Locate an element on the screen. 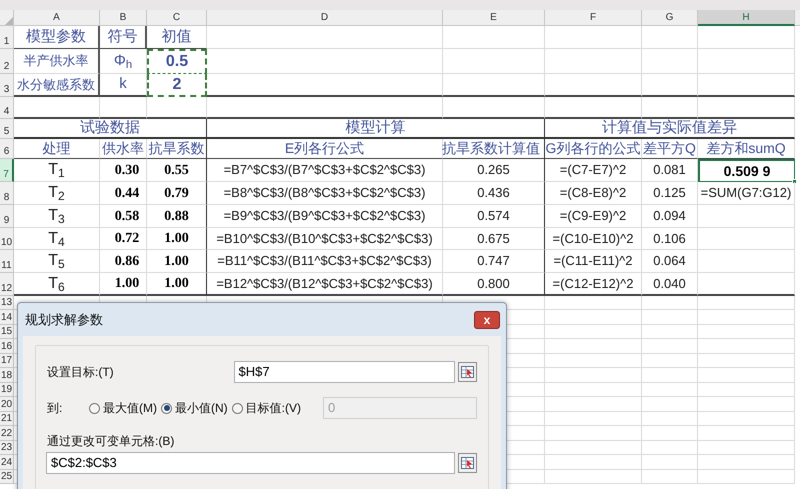 The width and height of the screenshot is (800, 489). column-header: F is located at coordinates (593, 17).